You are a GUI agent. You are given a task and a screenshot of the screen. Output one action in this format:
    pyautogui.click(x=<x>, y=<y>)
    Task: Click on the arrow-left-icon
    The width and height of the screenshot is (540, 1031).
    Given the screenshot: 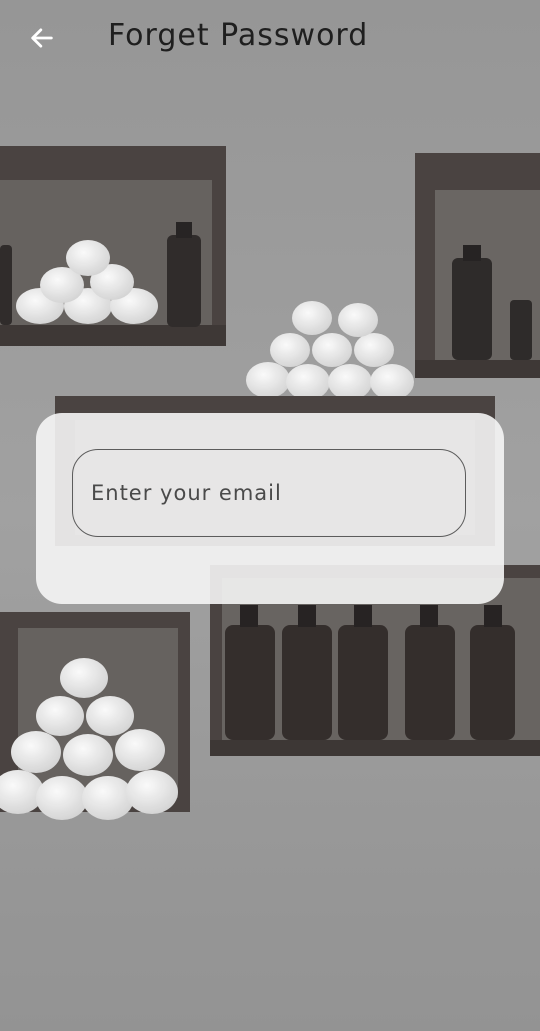 What is the action you would take?
    pyautogui.click(x=42, y=40)
    